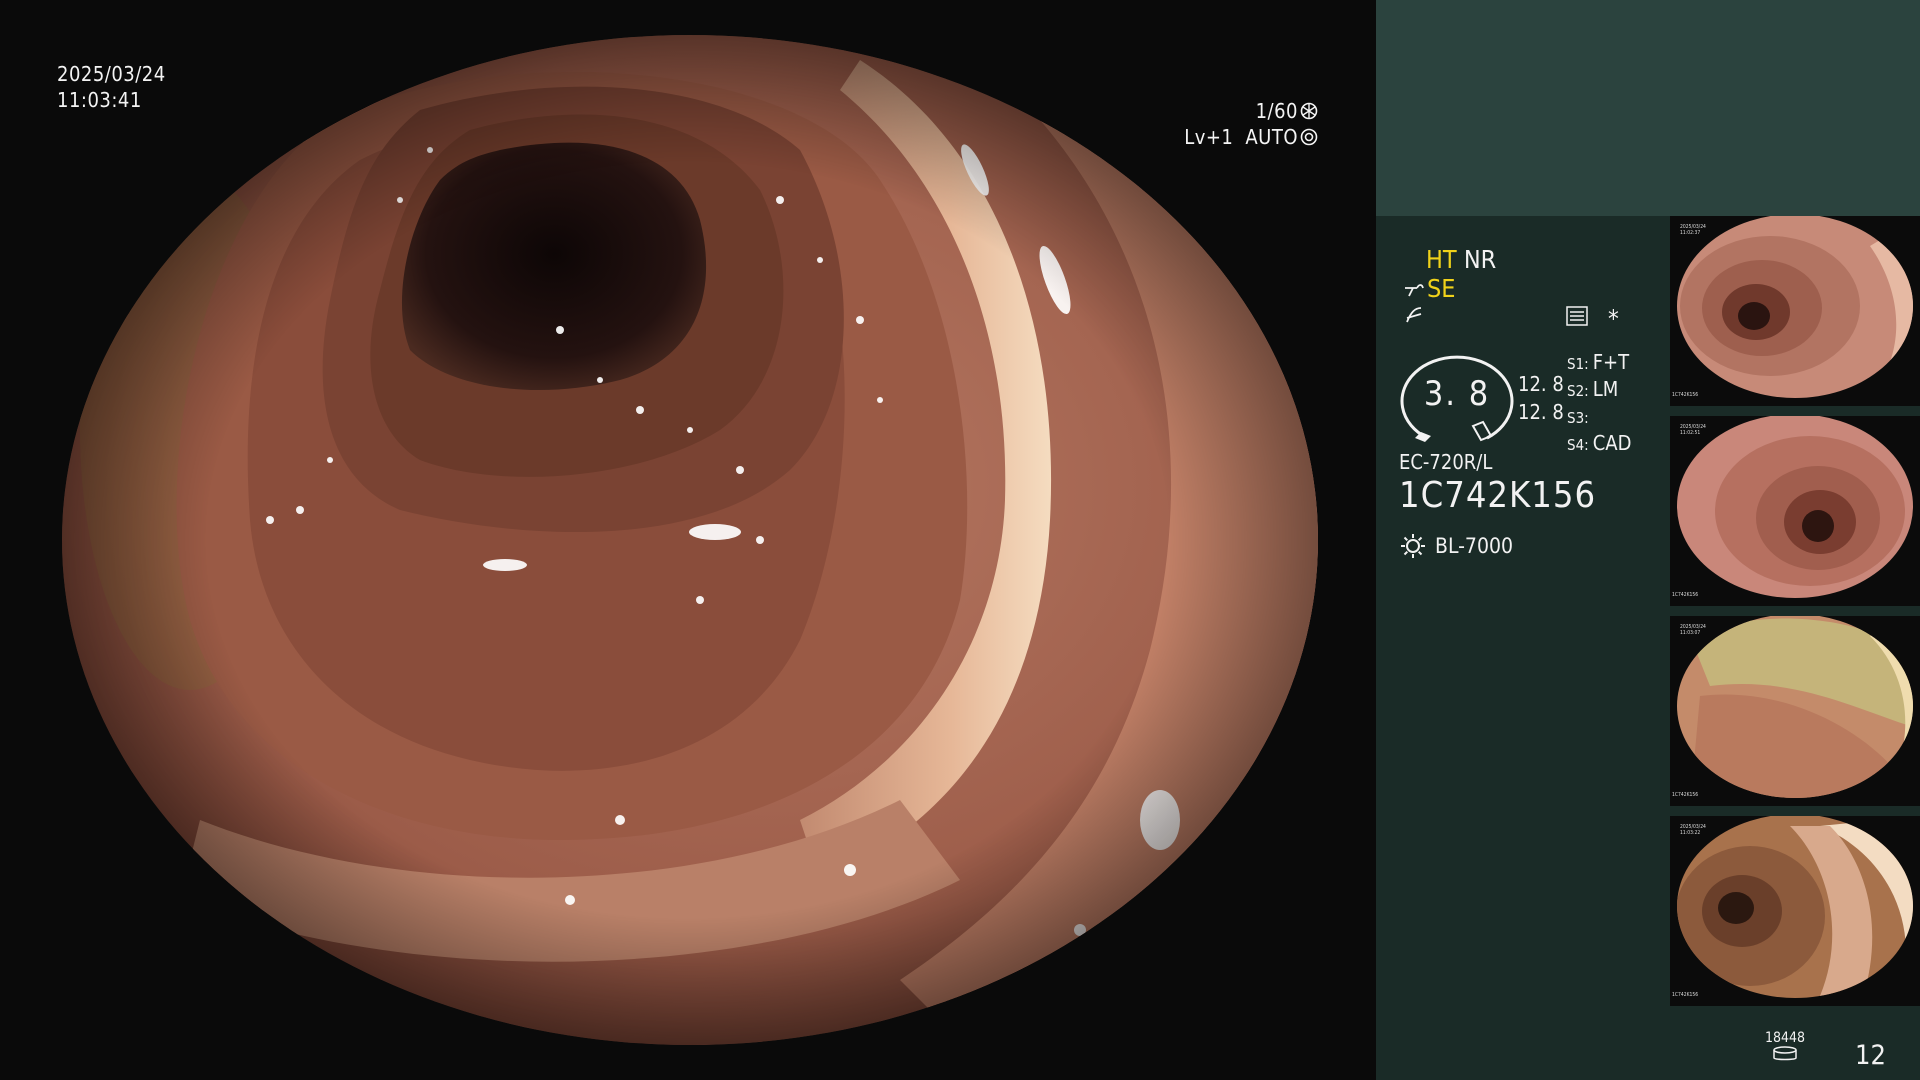 The width and height of the screenshot is (1920, 1080). I want to click on switch-assignments: S1: F+T S2: LM S3: S4: CAD, so click(1599, 404).